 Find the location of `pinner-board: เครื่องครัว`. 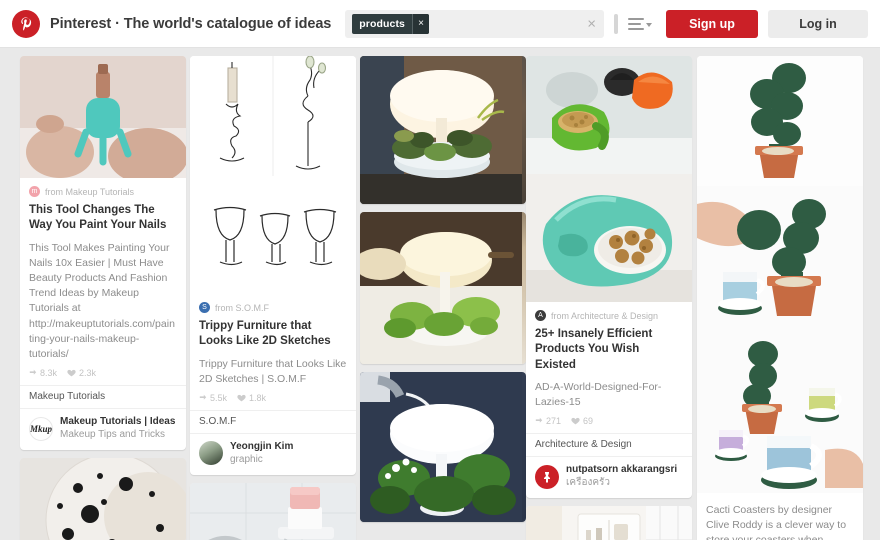

pinner-board: เครื่องครัว is located at coordinates (588, 483).